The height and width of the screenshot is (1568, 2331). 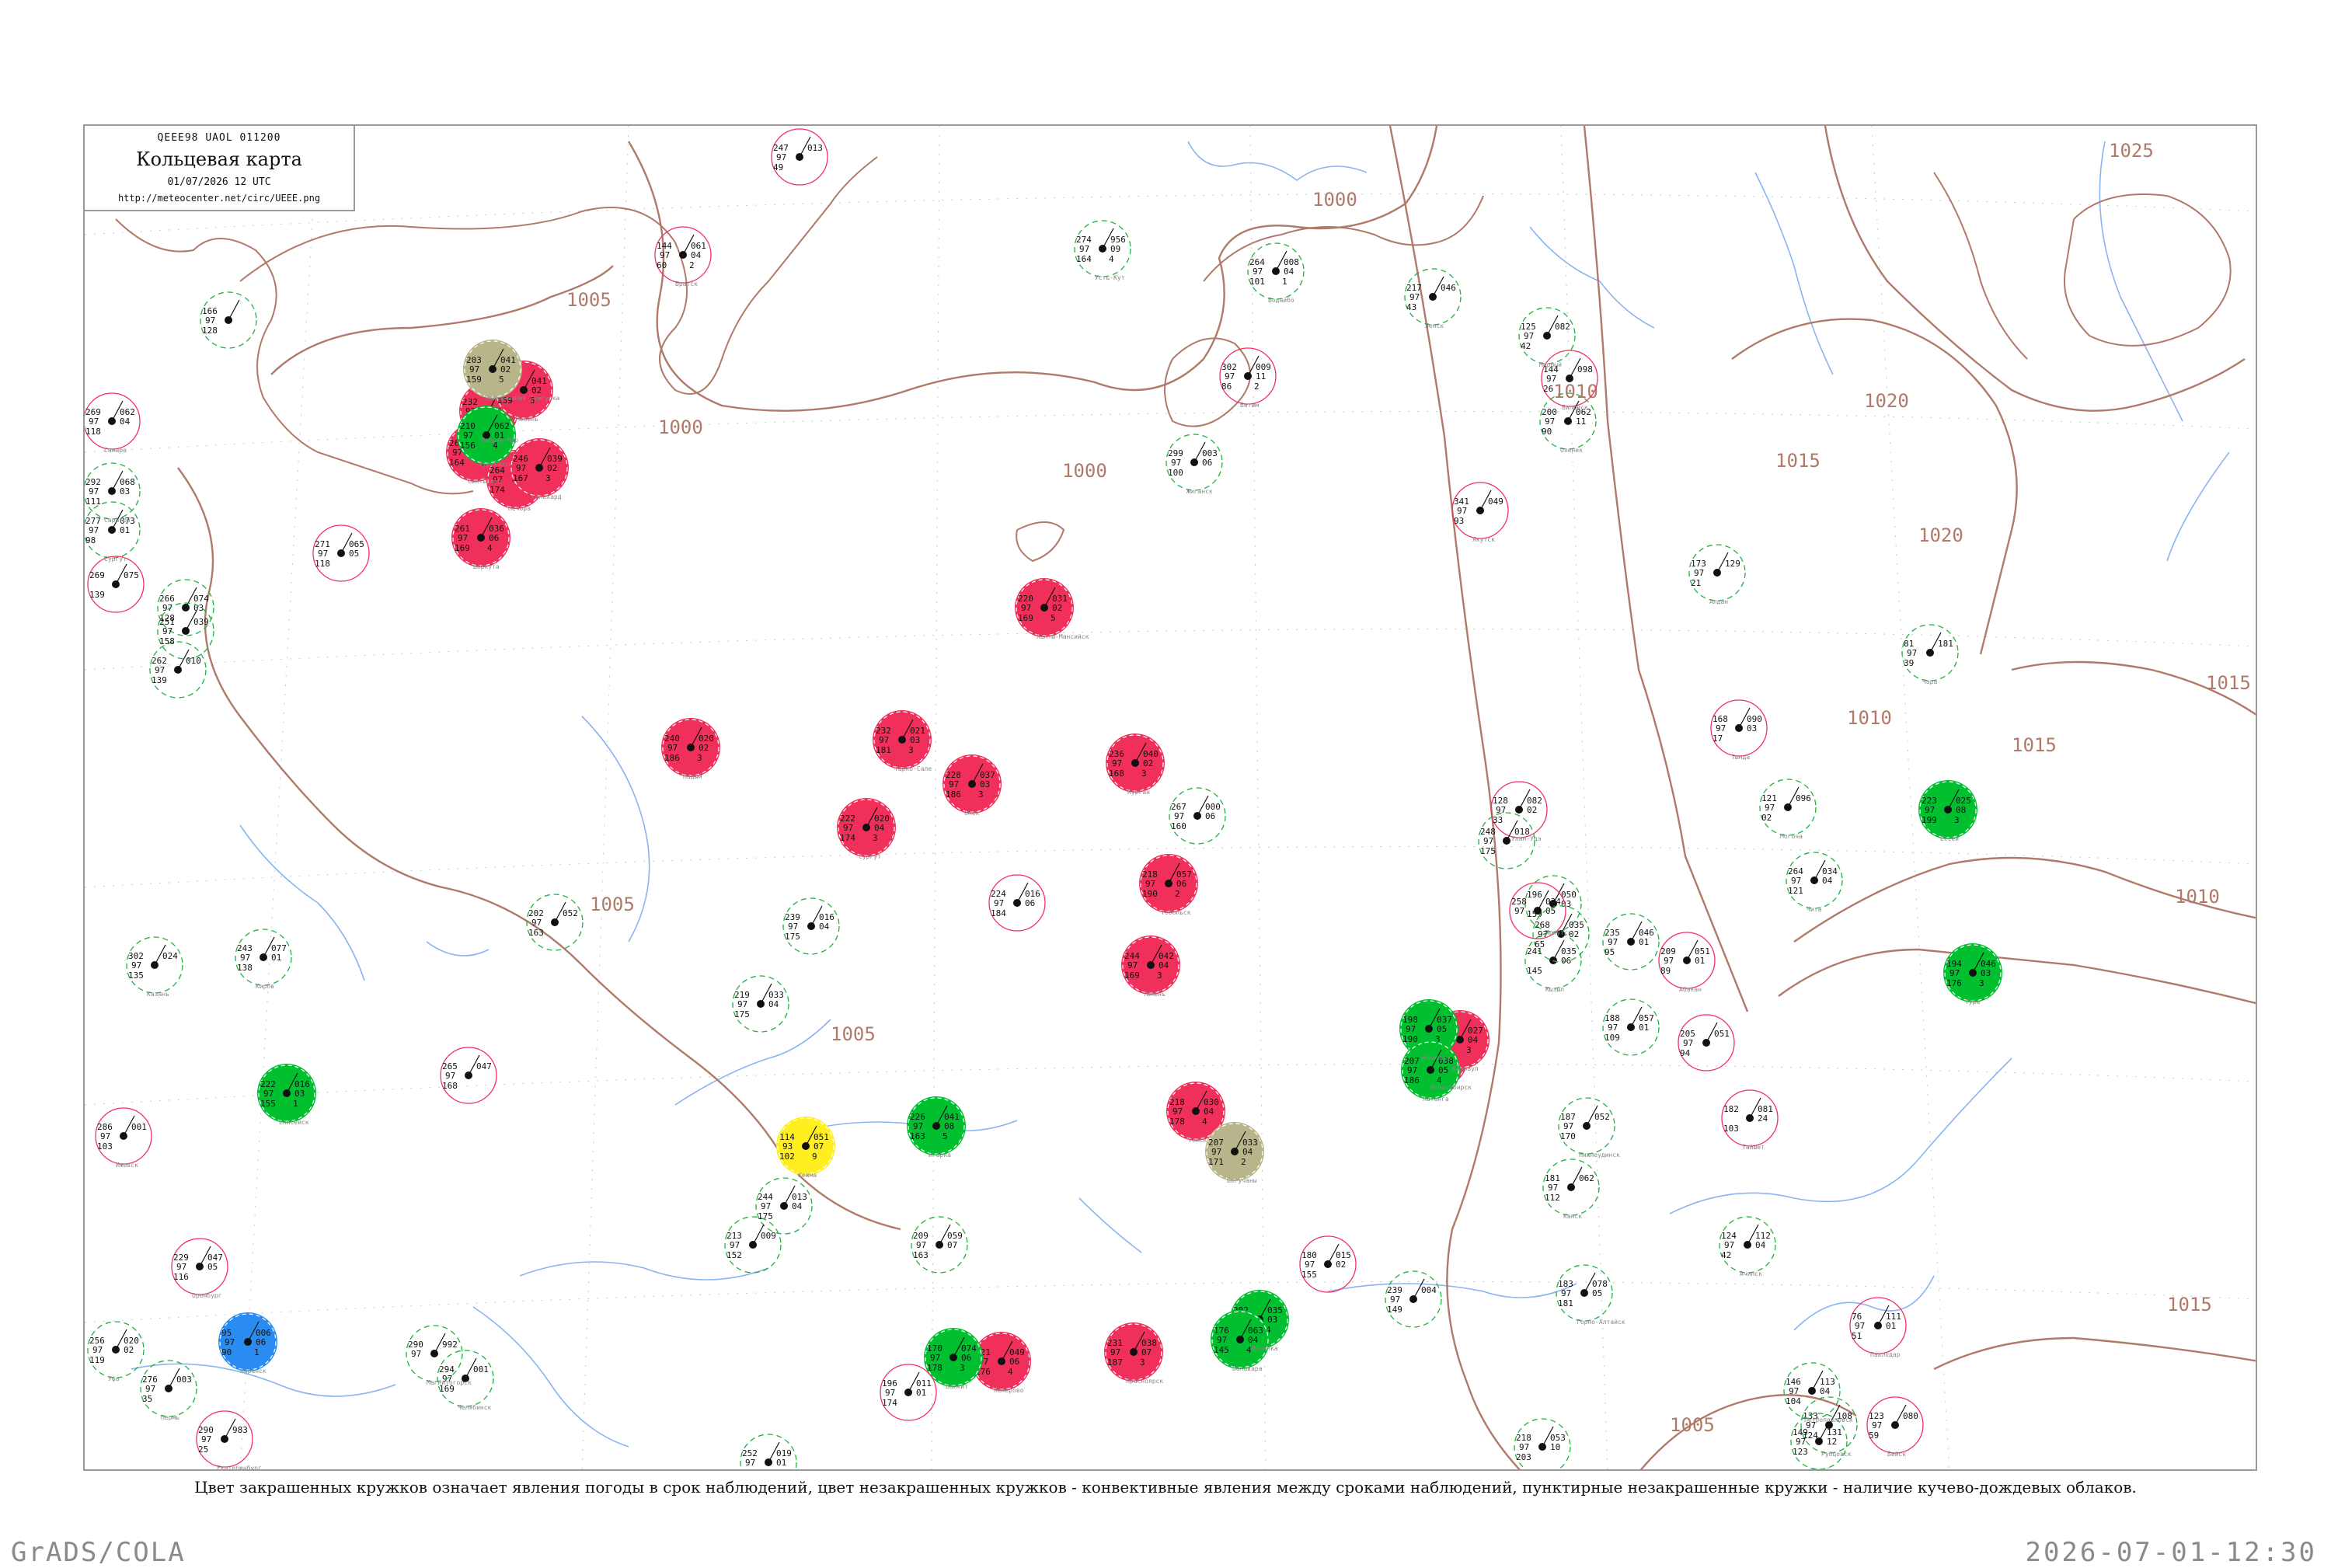 I want to click on station-rain: 22297155016031, so click(x=286, y=1093).